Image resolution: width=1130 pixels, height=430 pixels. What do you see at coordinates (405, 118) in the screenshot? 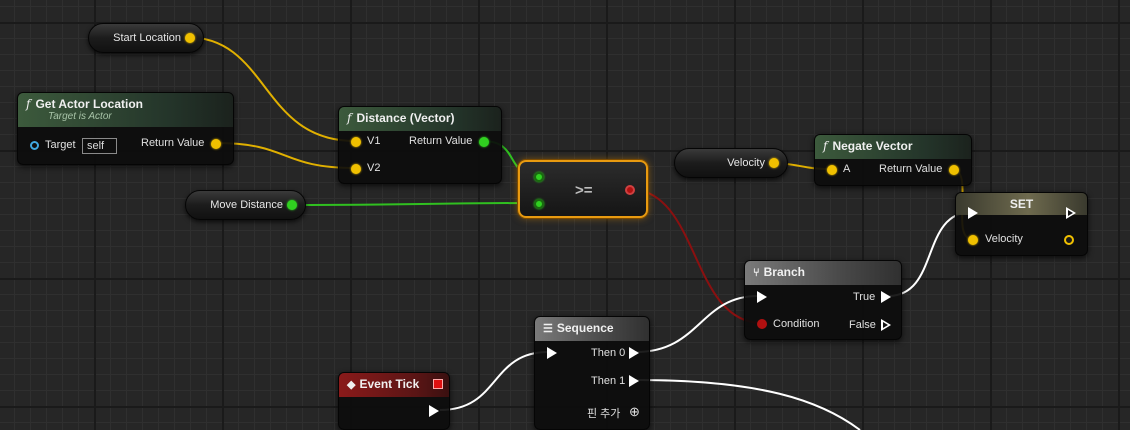
I see `distance-title: Distance (Vector)` at bounding box center [405, 118].